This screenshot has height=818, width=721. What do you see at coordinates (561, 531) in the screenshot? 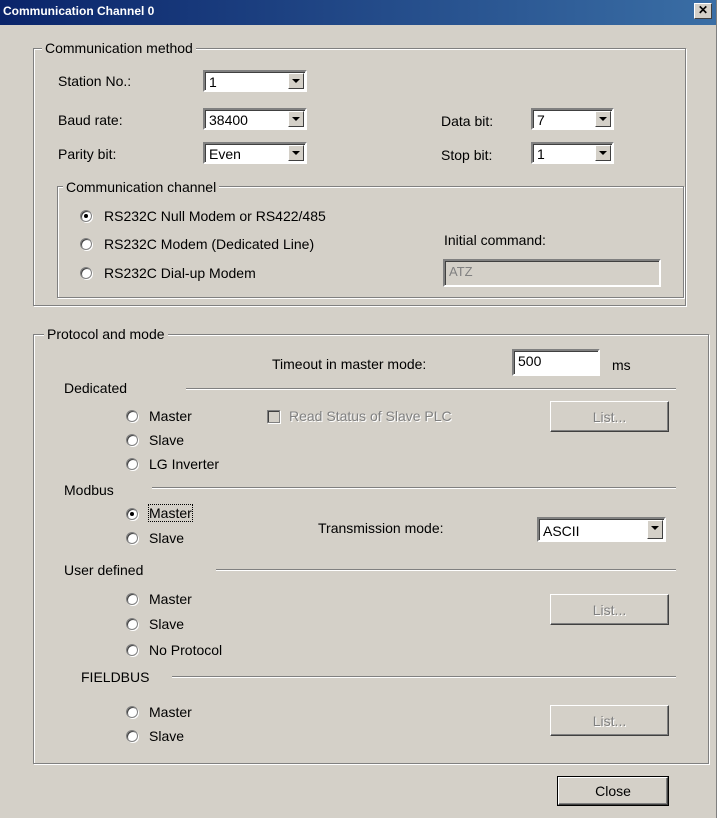
I see `transmission-mode-value: ASCII` at bounding box center [561, 531].